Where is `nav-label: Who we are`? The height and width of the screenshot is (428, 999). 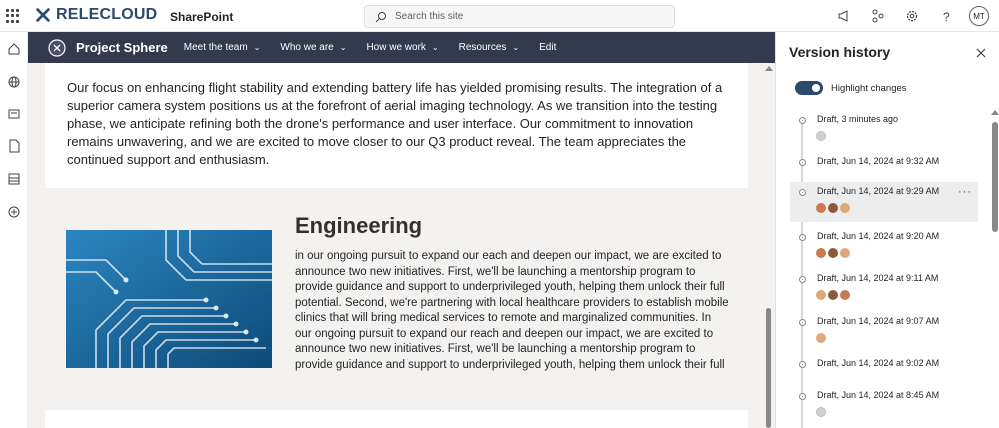 nav-label: Who we are is located at coordinates (307, 47).